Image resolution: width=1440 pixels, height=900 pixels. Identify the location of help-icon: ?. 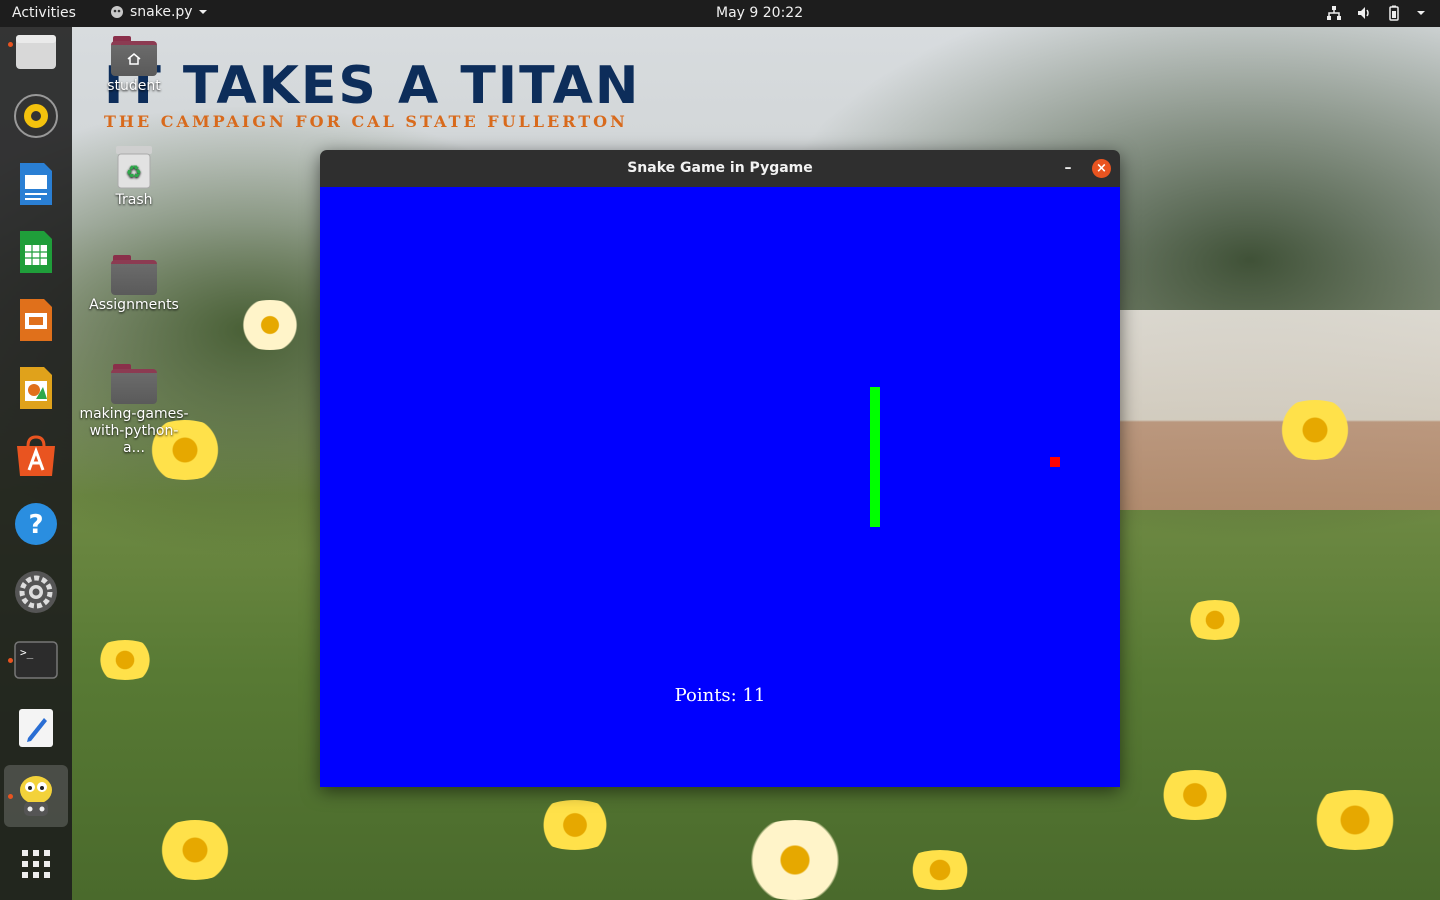
(36, 524).